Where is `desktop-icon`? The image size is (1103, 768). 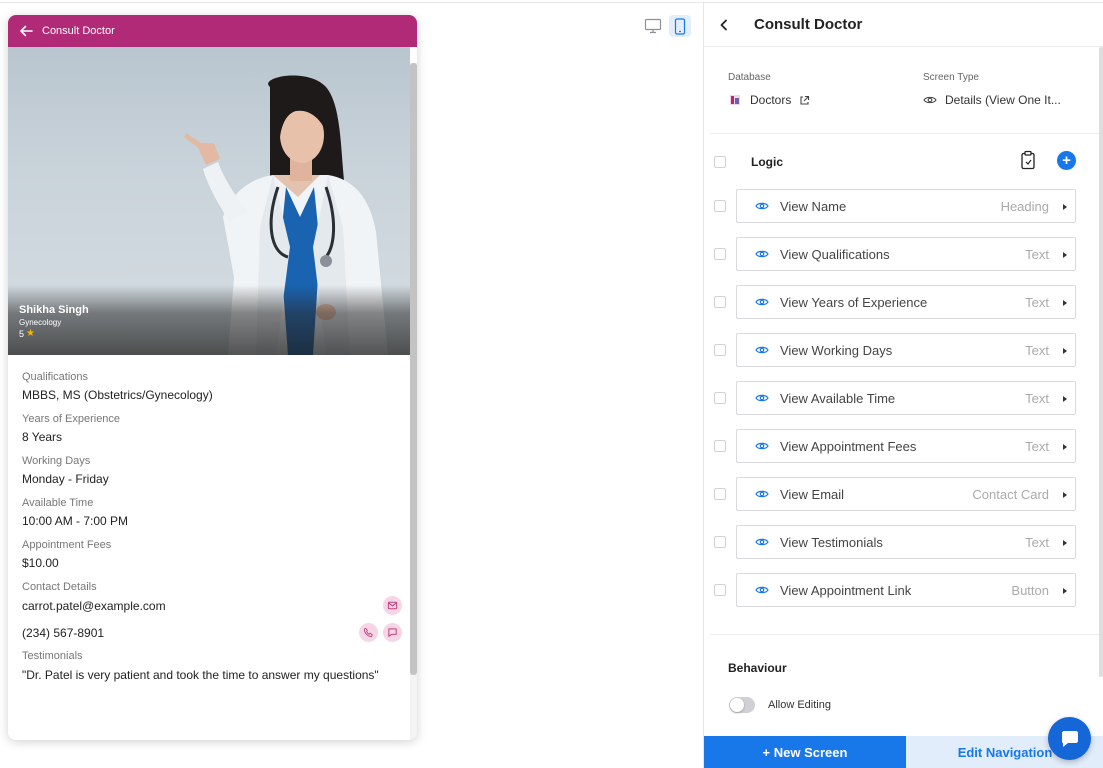
desktop-icon is located at coordinates (653, 26).